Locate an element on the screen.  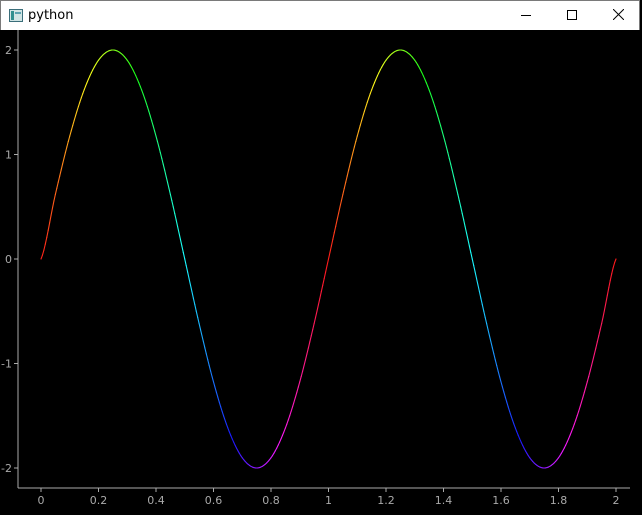
y-tick-label: 1 is located at coordinates (8, 155).